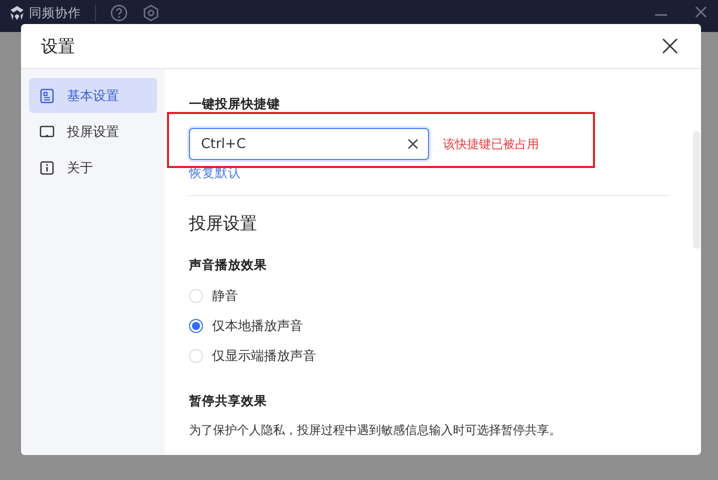 The width and height of the screenshot is (718, 480). What do you see at coordinates (119, 13) in the screenshot?
I see `help-icon` at bounding box center [119, 13].